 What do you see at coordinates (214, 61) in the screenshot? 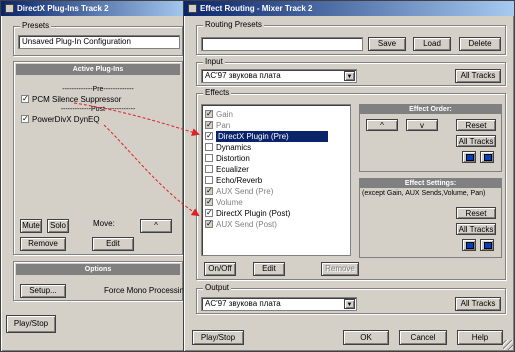
I see `input-label: Input` at bounding box center [214, 61].